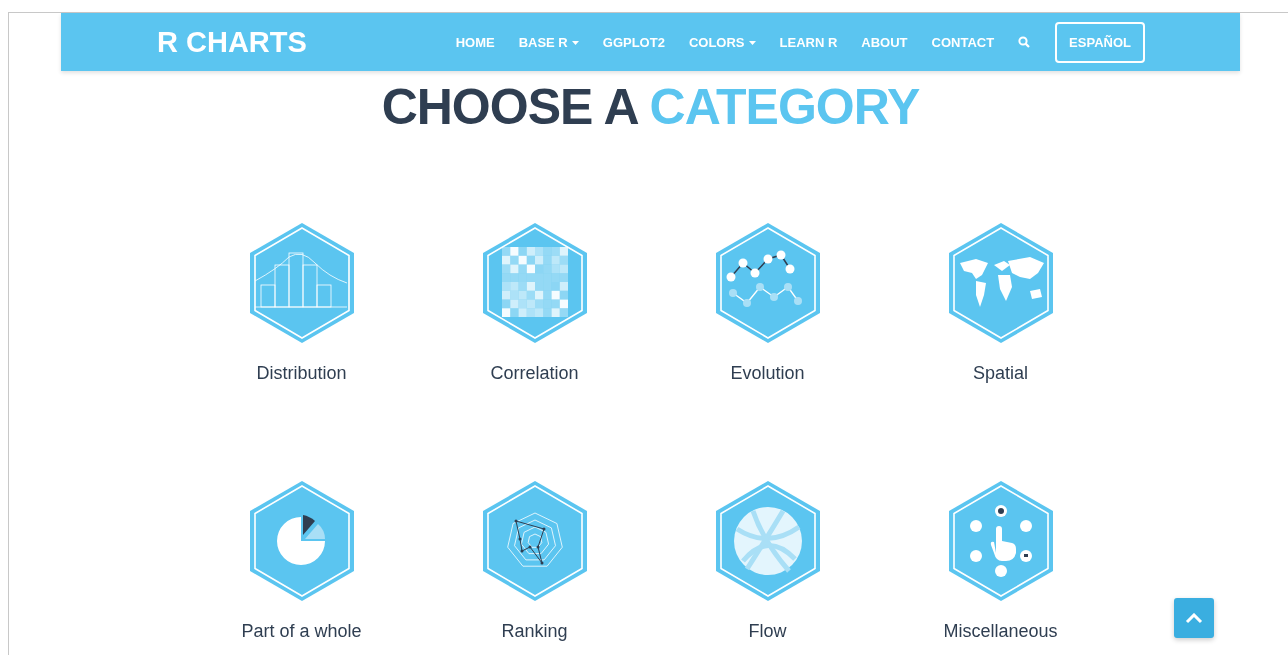 The height and width of the screenshot is (655, 1288). Describe the element at coordinates (784, 107) in the screenshot. I see `heading-accent-text: CATEGORY` at that location.